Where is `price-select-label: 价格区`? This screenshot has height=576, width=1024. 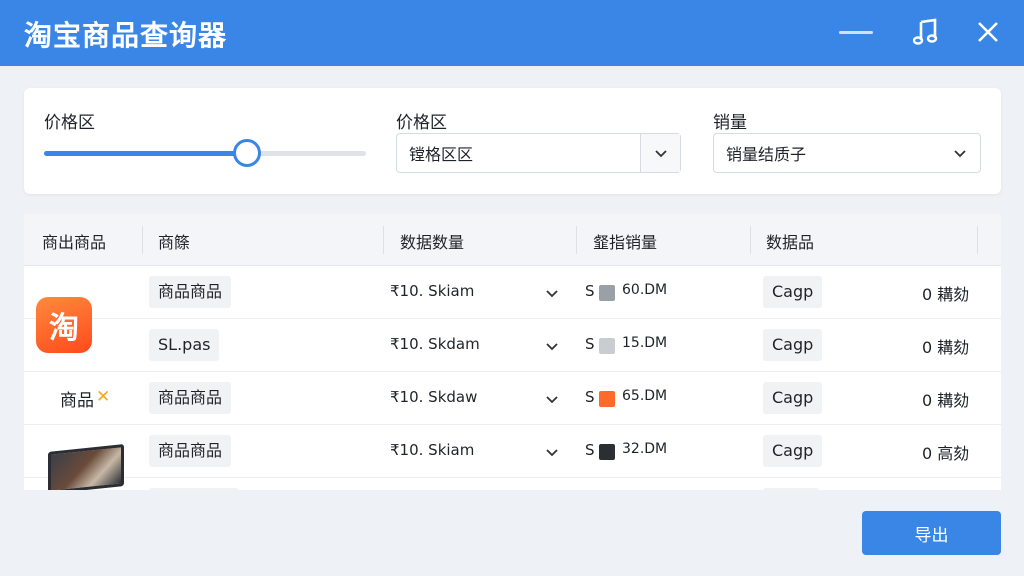
price-select-label: 价格区 is located at coordinates (421, 123).